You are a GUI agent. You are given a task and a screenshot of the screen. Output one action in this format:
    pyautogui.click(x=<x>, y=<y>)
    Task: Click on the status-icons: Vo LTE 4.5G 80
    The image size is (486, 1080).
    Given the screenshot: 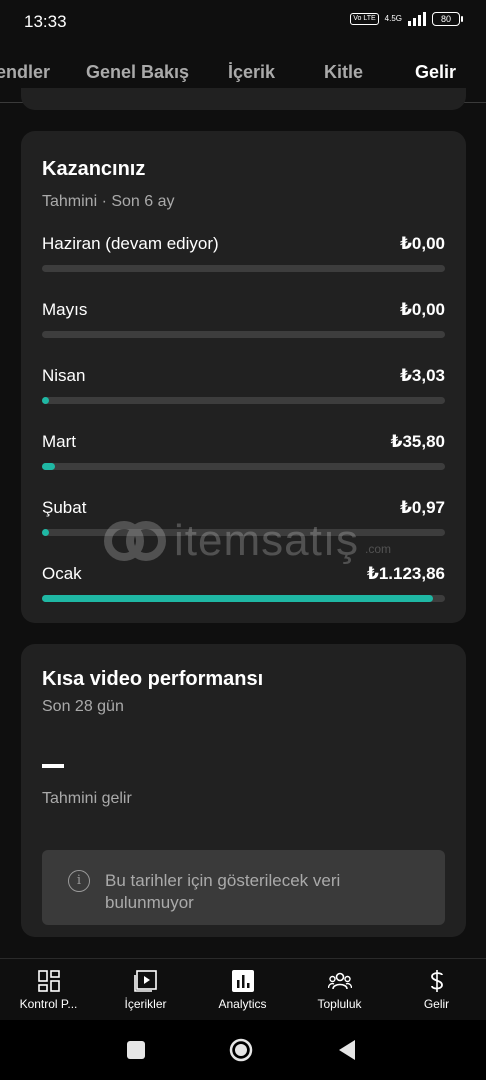 What is the action you would take?
    pyautogui.click(x=406, y=19)
    